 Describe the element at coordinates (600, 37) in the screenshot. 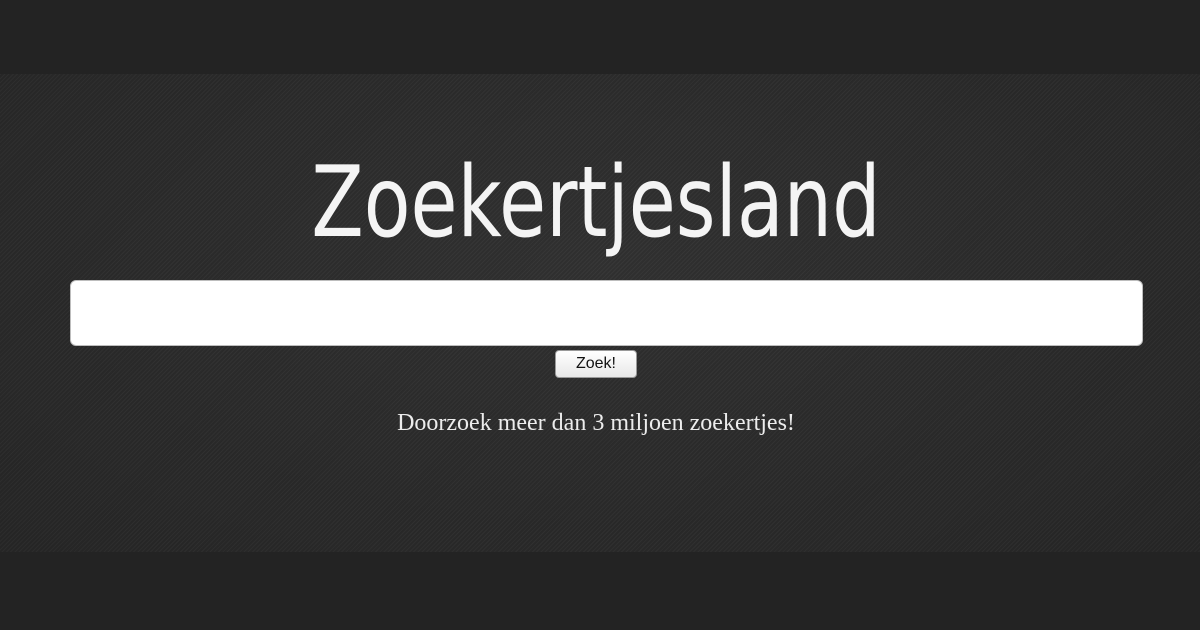

I see `top-letterbox-bar` at that location.